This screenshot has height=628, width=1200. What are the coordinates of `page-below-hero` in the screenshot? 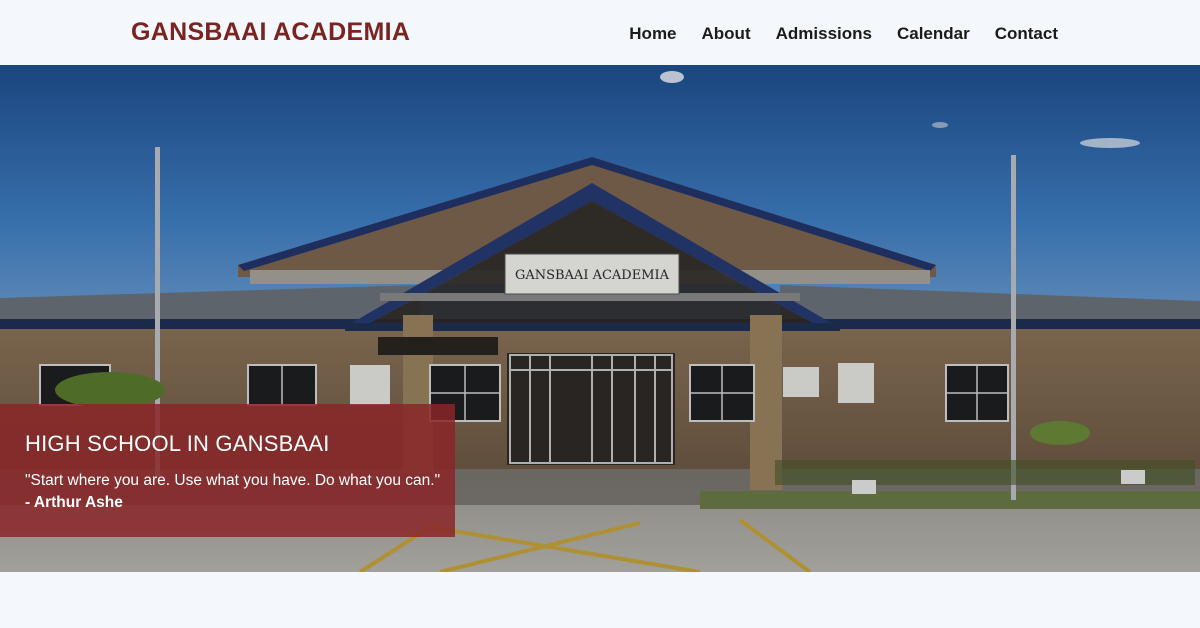 It's located at (600, 600).